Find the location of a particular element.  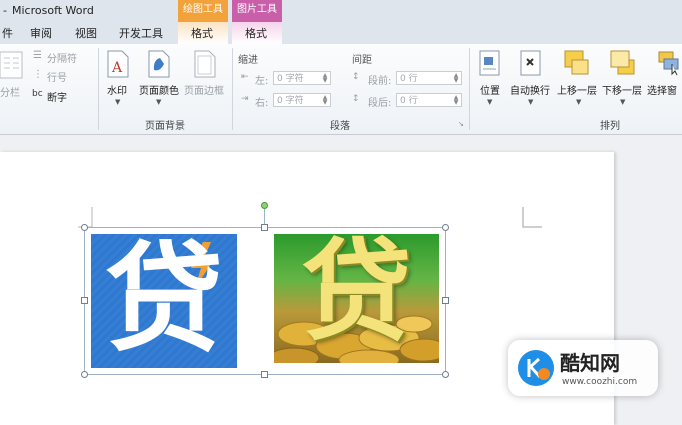

page-borders-icon is located at coordinates (205, 64).